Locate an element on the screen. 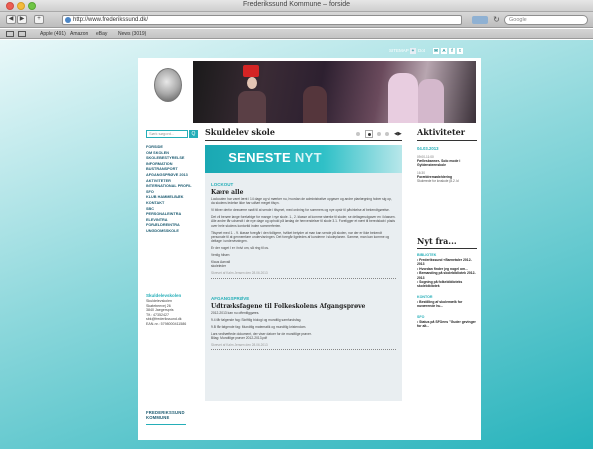 Image resolution: width=593 pixels, height=449 pixels. reload-icon: ↻ is located at coordinates (496, 20).